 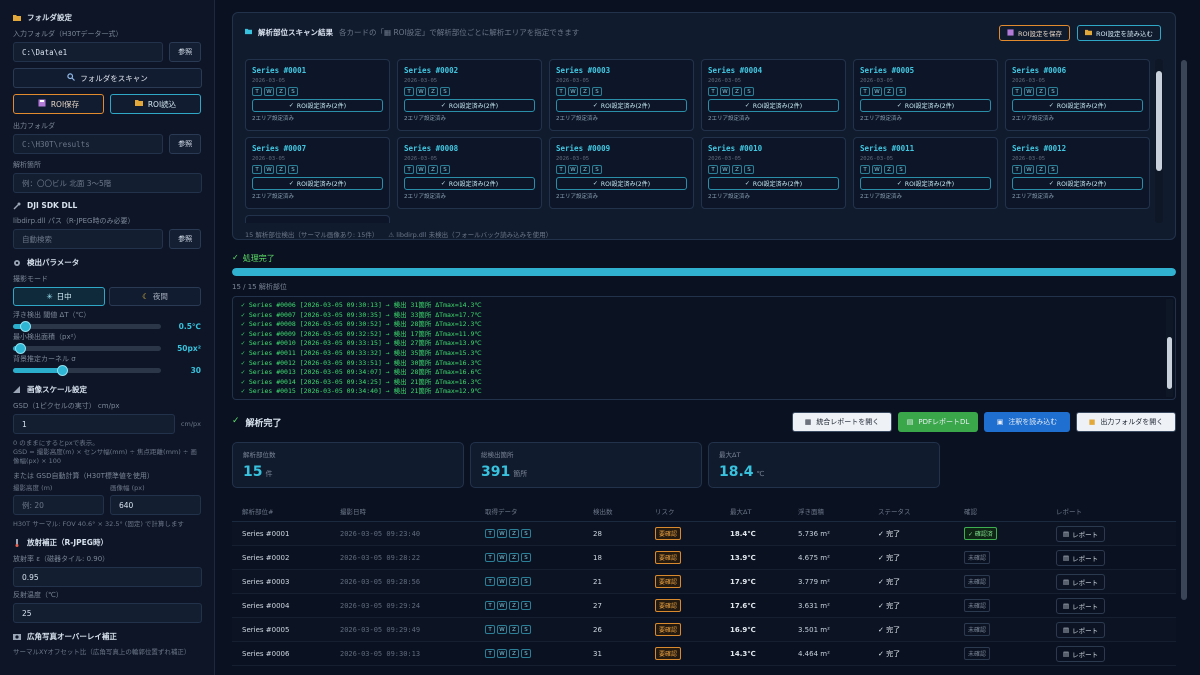 What do you see at coordinates (877, 81) in the screenshot?
I see `series-date: 2026-03-05` at bounding box center [877, 81].